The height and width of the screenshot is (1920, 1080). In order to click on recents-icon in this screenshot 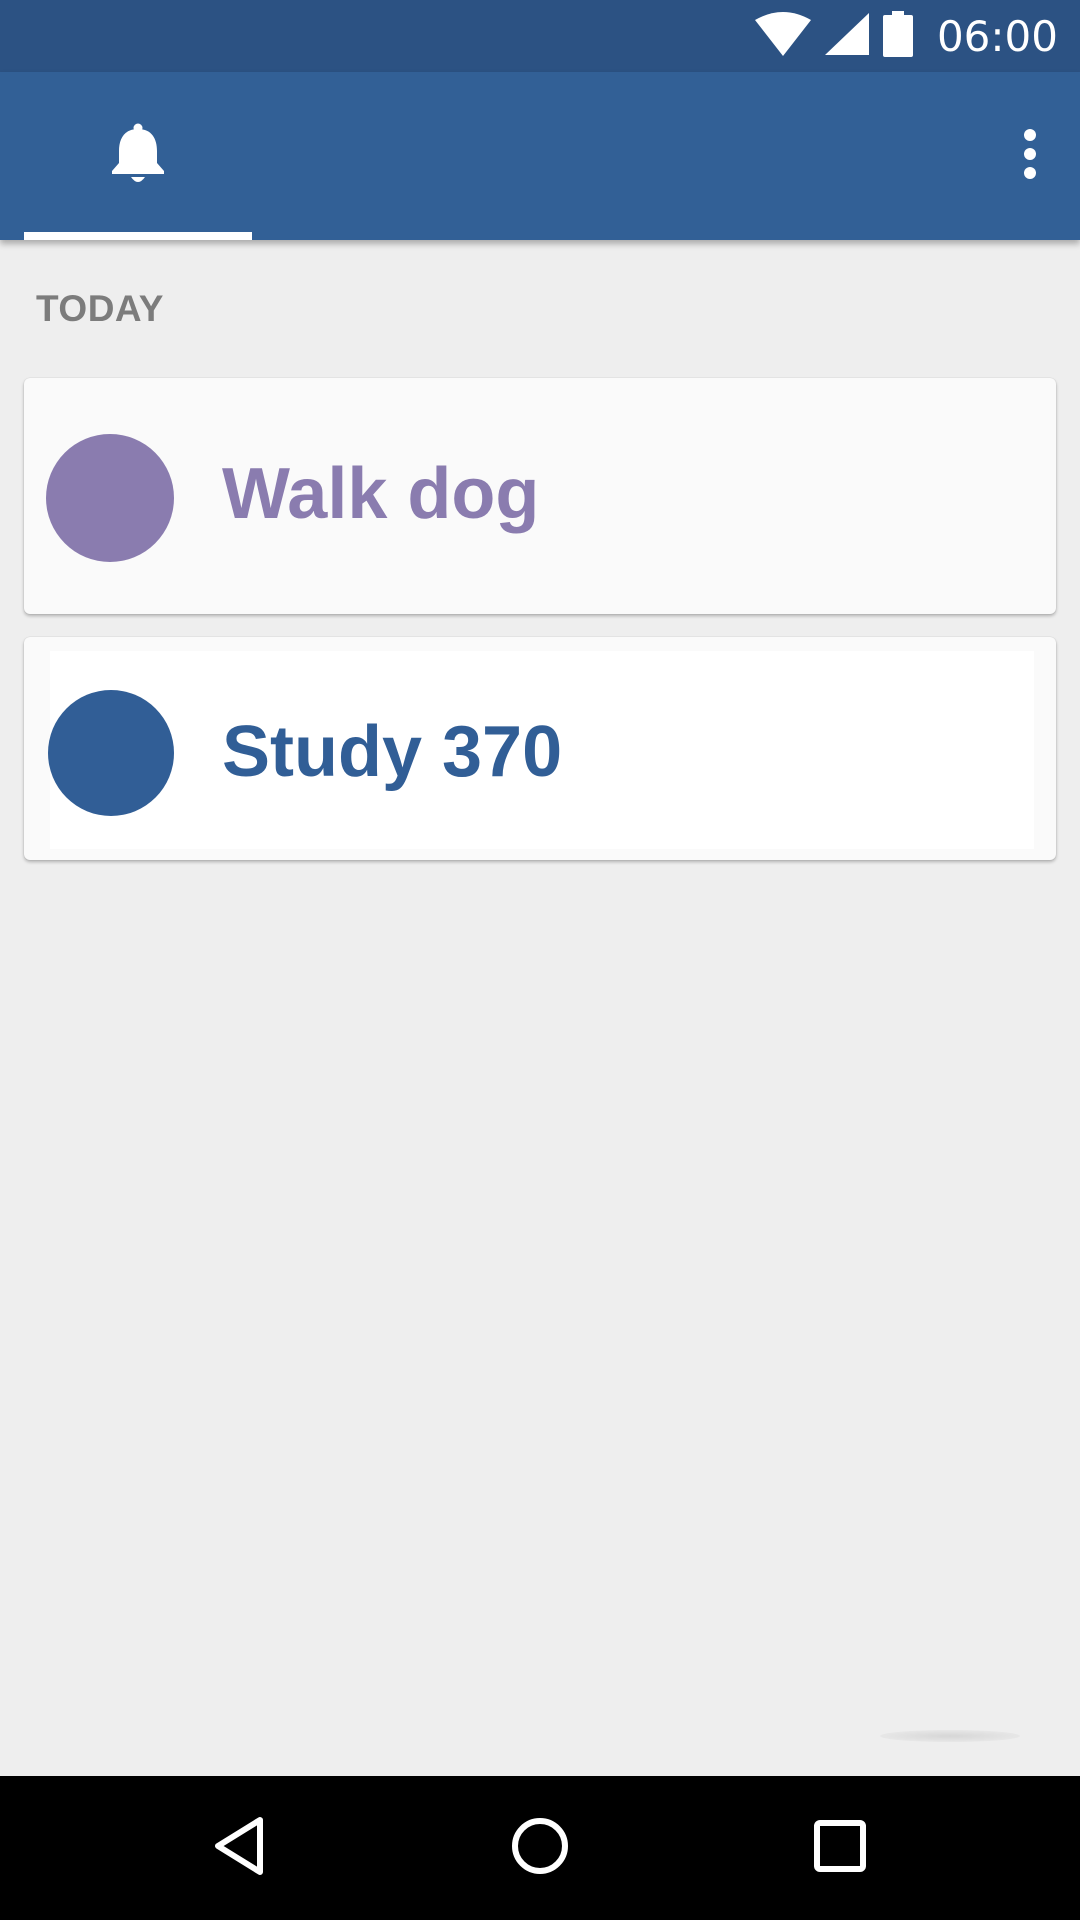, I will do `click(840, 1848)`.